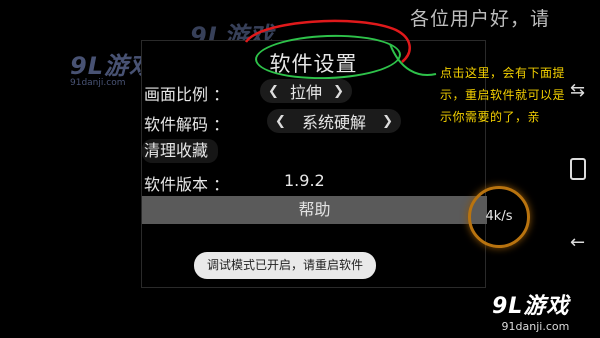  Describe the element at coordinates (577, 90) in the screenshot. I see `recent-apps-icon: ⇆` at that location.